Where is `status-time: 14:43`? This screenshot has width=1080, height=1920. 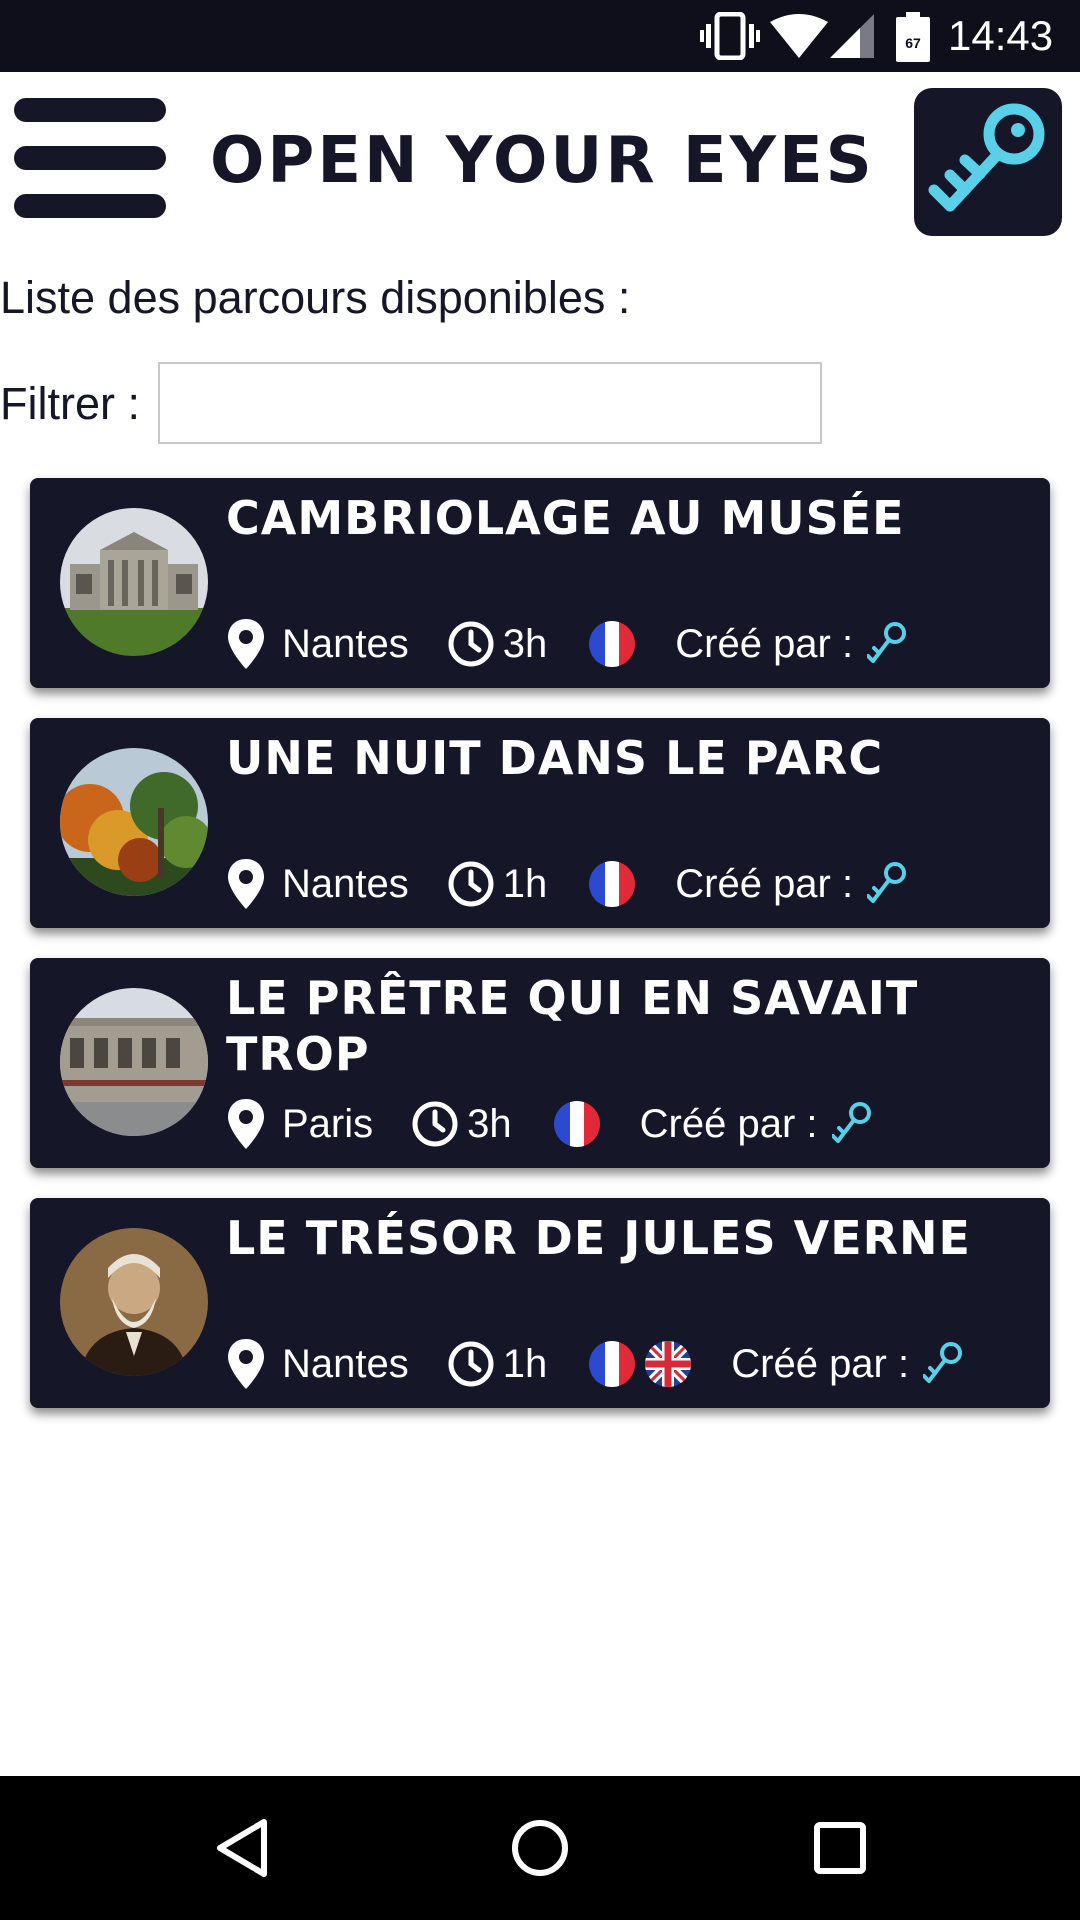 status-time: 14:43 is located at coordinates (1001, 35).